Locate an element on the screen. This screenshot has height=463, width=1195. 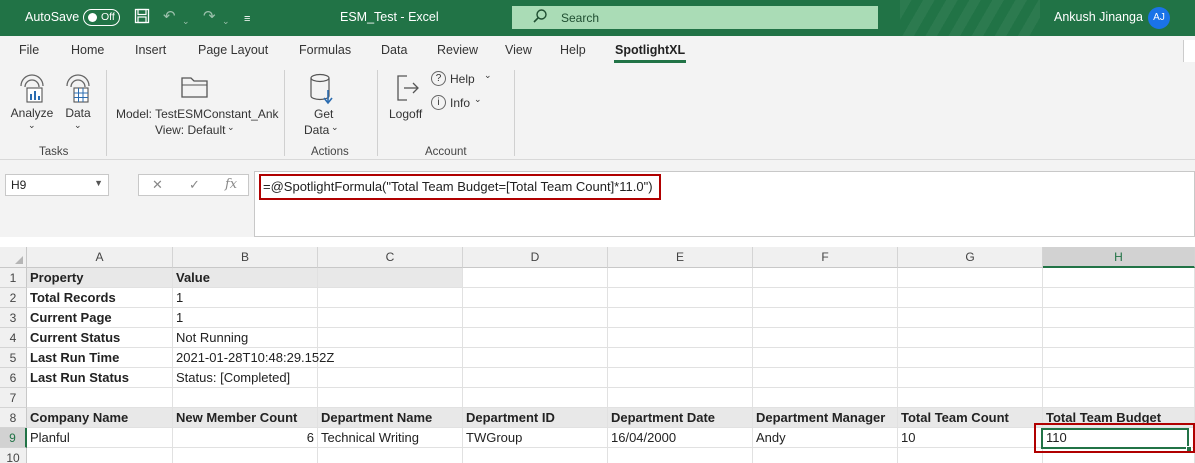
row-header-8: 8 is located at coordinates (13, 418).